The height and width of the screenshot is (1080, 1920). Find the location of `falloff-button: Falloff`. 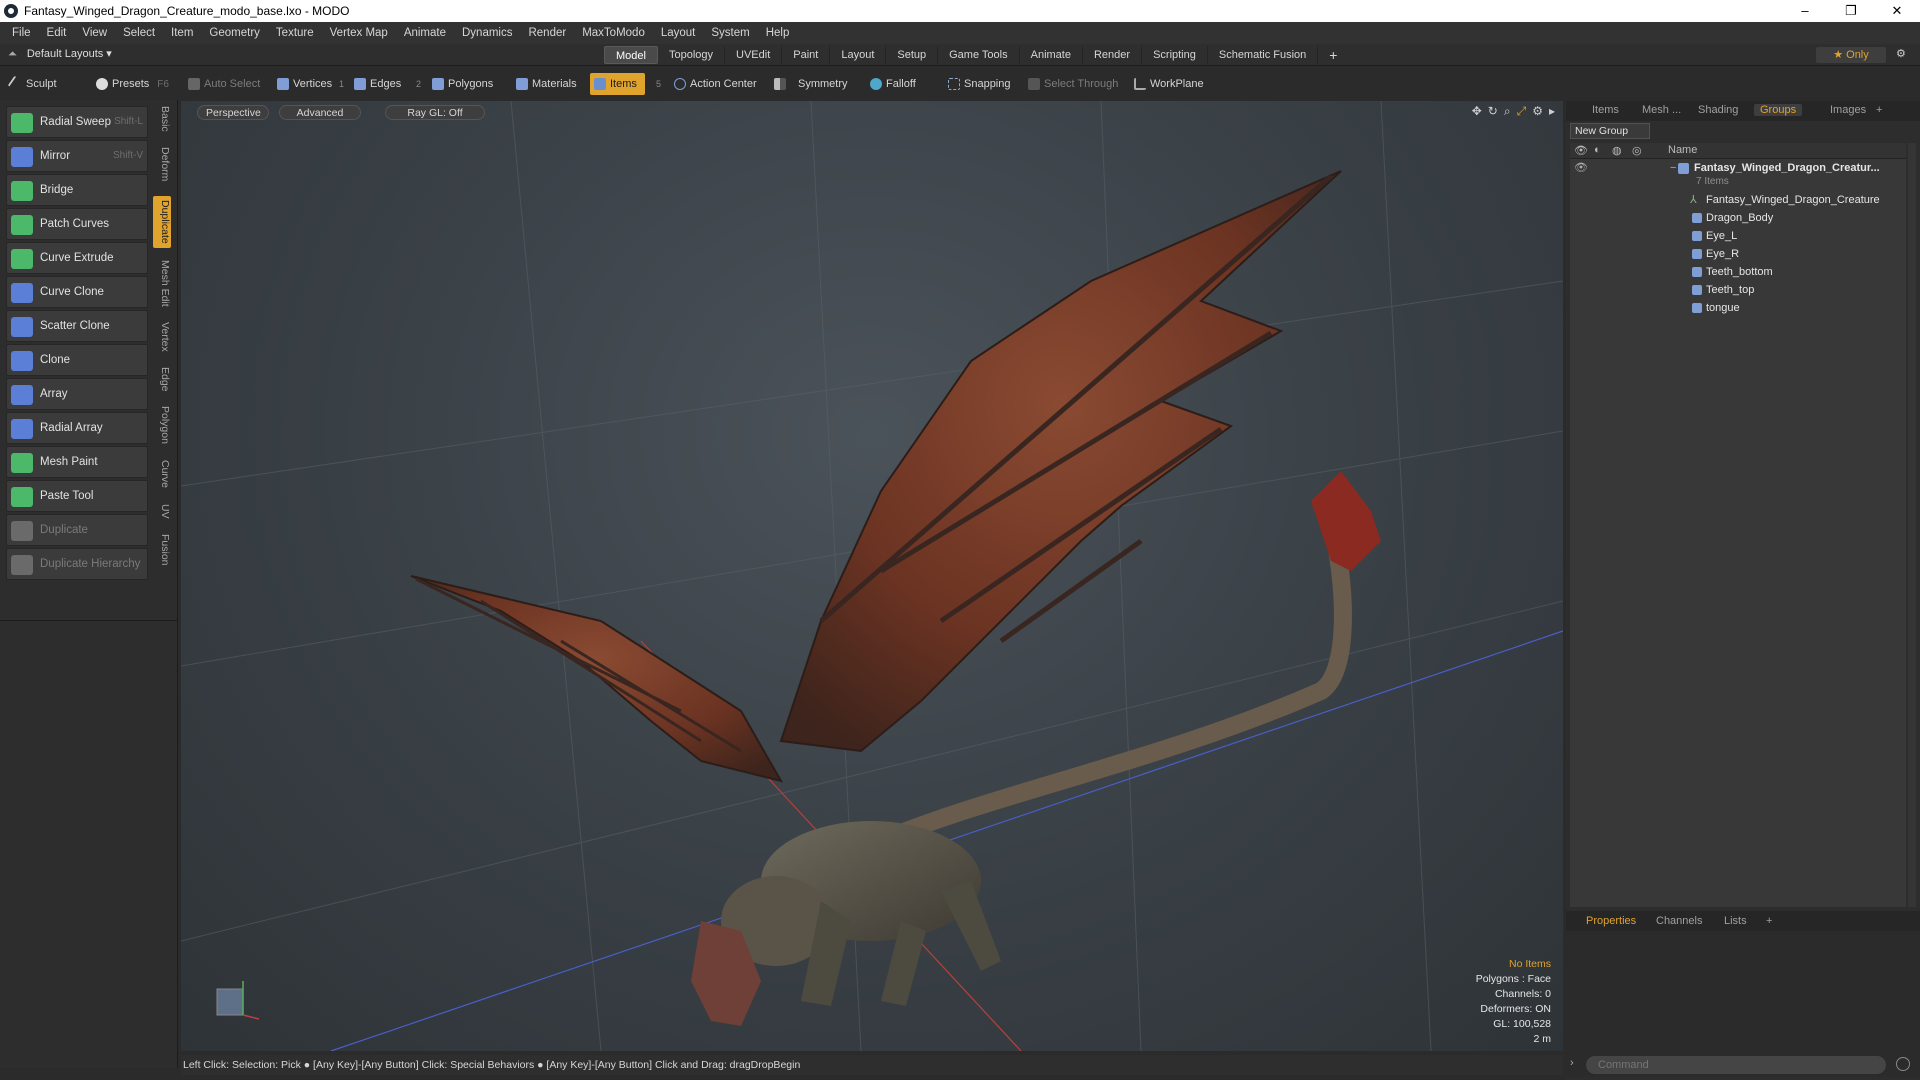

falloff-button: Falloff is located at coordinates (891, 84).